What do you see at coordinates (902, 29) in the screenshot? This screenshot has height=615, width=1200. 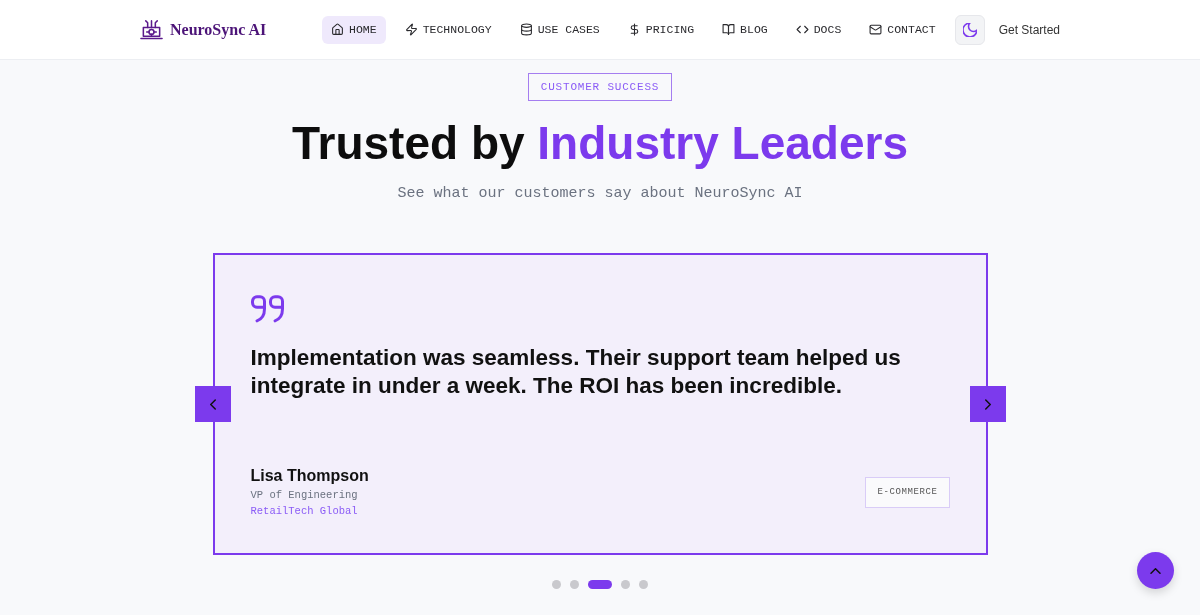 I see `nav-link: CONTACT` at bounding box center [902, 29].